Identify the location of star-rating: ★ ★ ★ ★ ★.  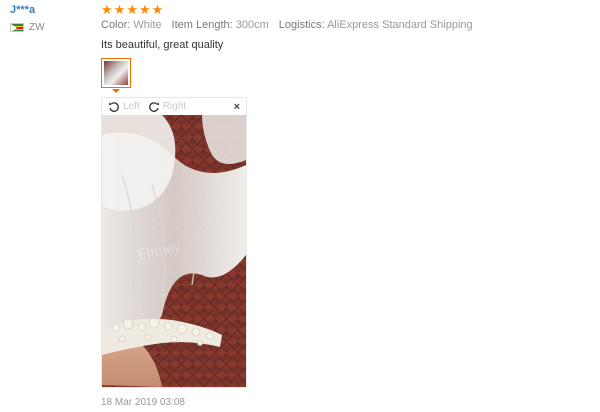
(341, 9).